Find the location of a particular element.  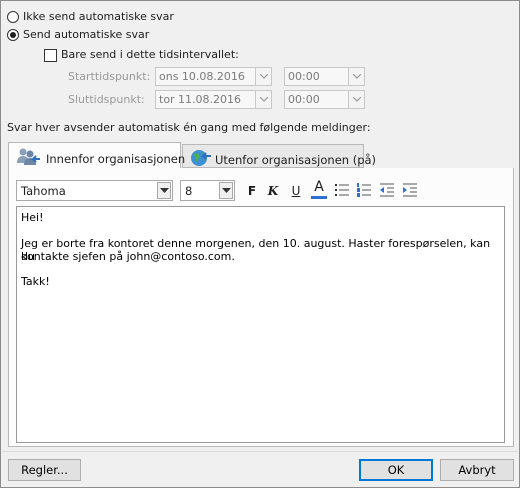

time-range-label: Bare send i dette tidsintervallet: is located at coordinates (150, 54).